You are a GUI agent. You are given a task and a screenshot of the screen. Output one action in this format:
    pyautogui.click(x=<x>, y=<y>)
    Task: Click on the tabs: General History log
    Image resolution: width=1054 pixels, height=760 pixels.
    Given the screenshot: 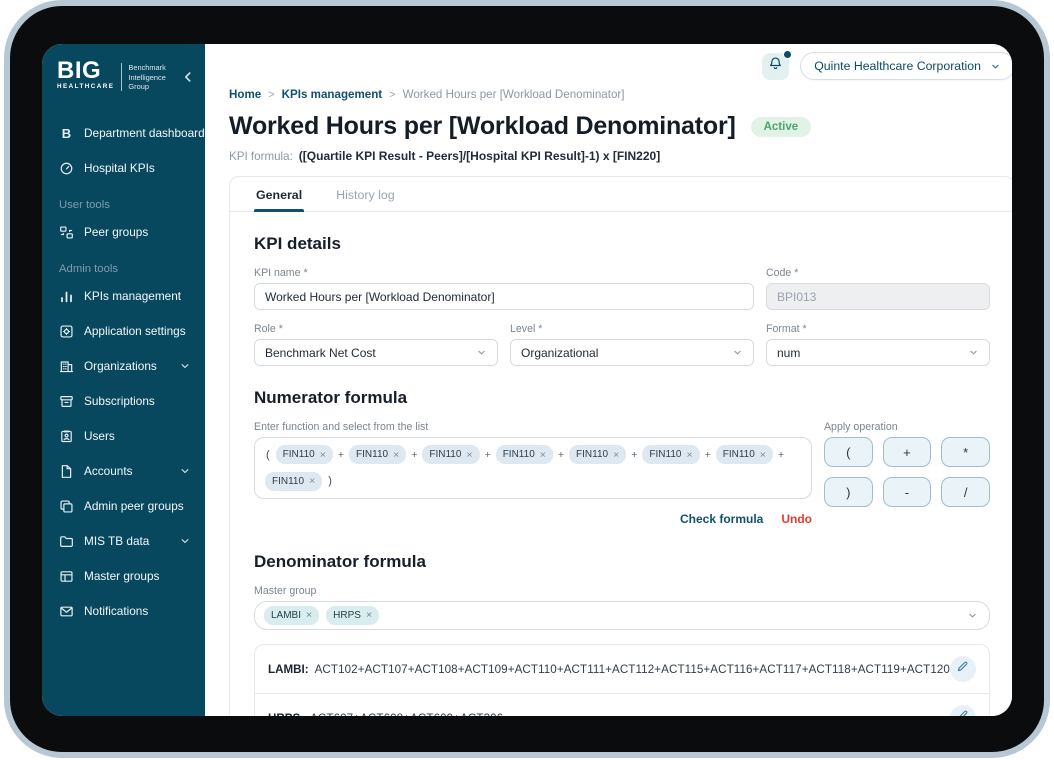 What is the action you would take?
    pyautogui.click(x=621, y=194)
    